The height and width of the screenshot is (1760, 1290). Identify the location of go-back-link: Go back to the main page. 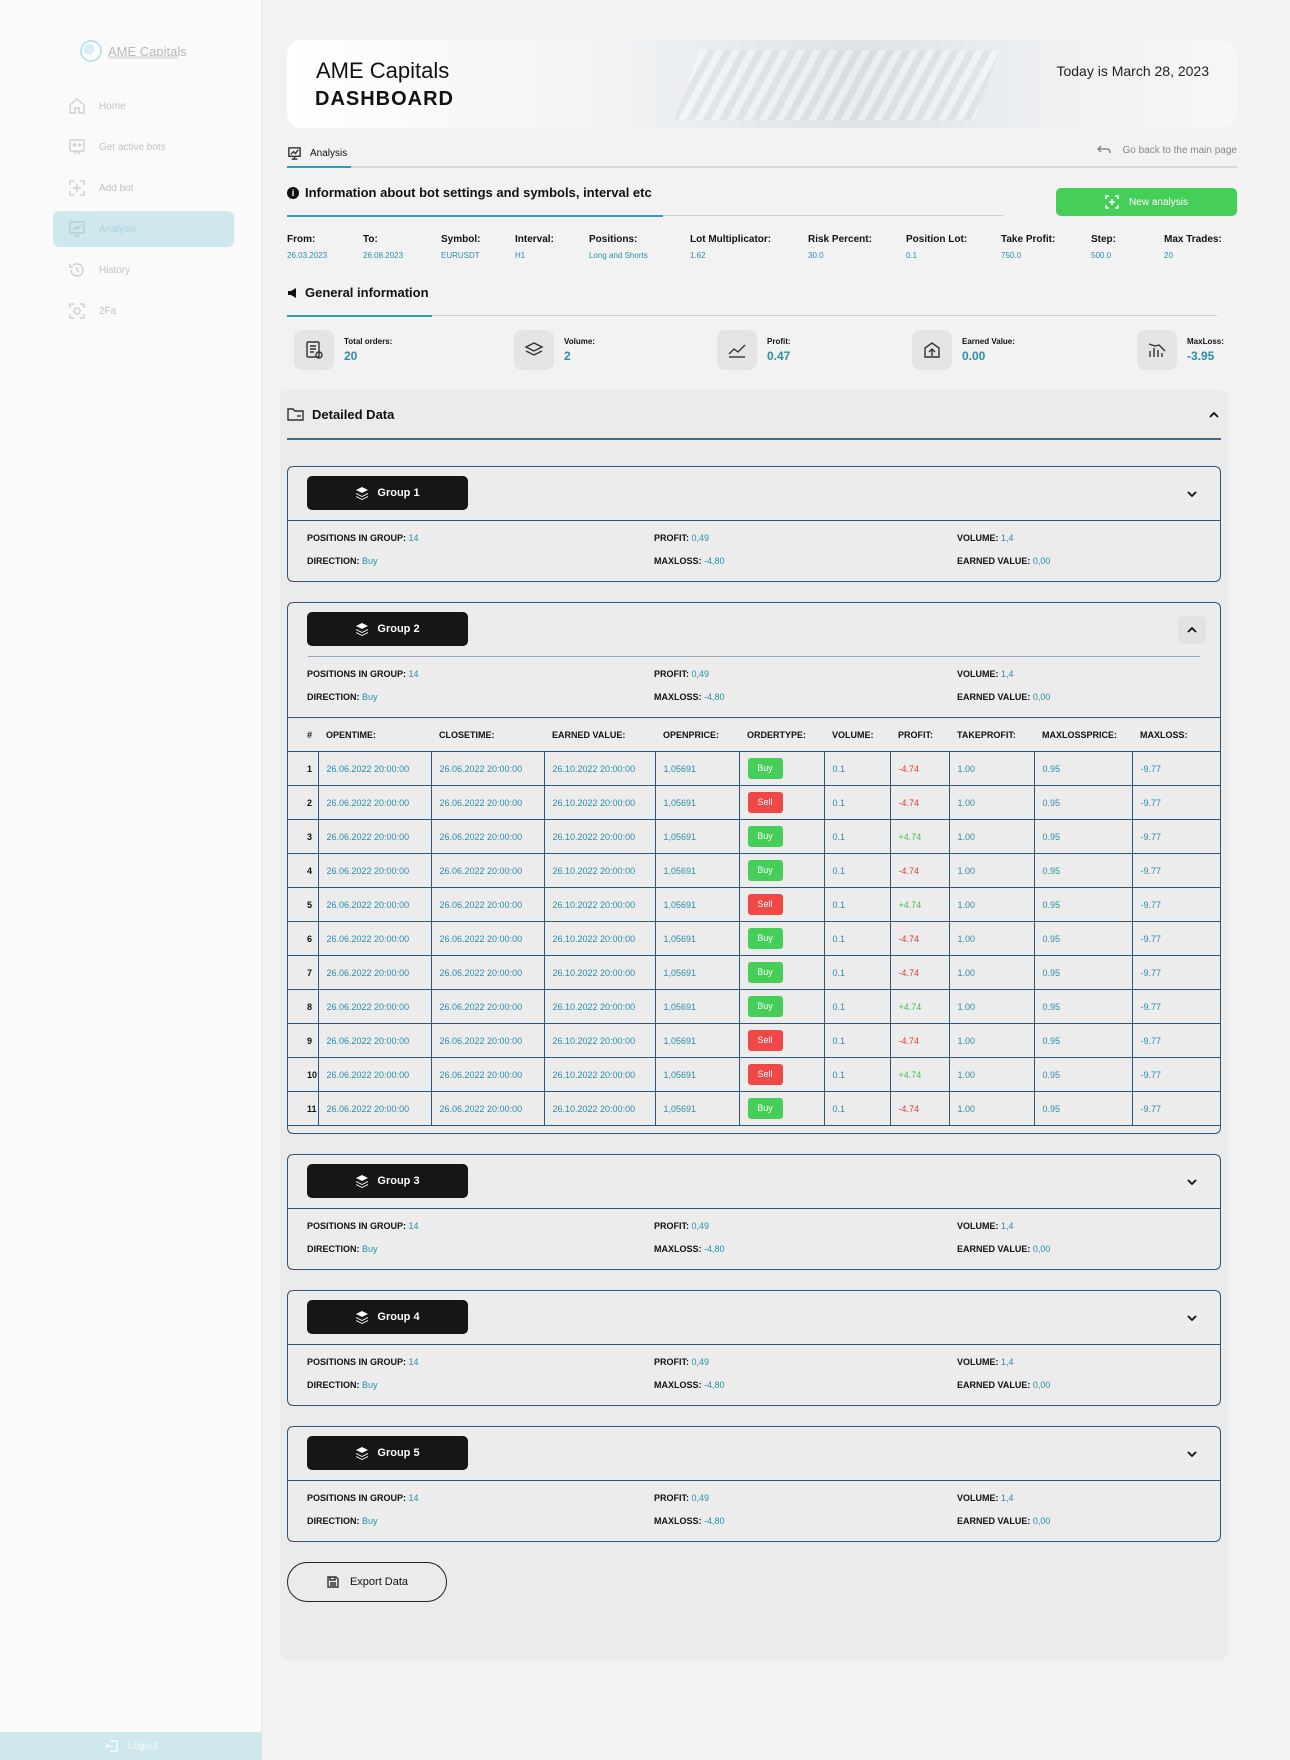
(1166, 150).